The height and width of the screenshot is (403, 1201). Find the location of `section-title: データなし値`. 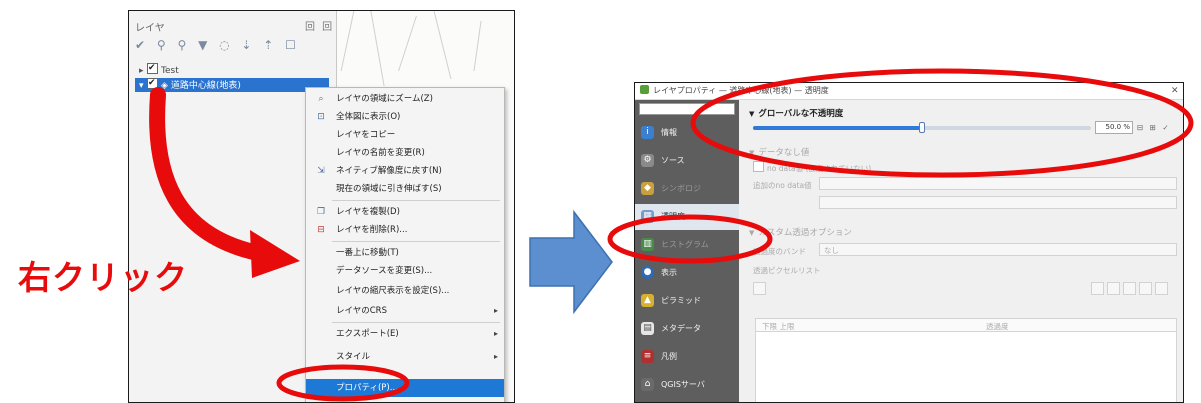

section-title: データなし値 is located at coordinates (784, 153).